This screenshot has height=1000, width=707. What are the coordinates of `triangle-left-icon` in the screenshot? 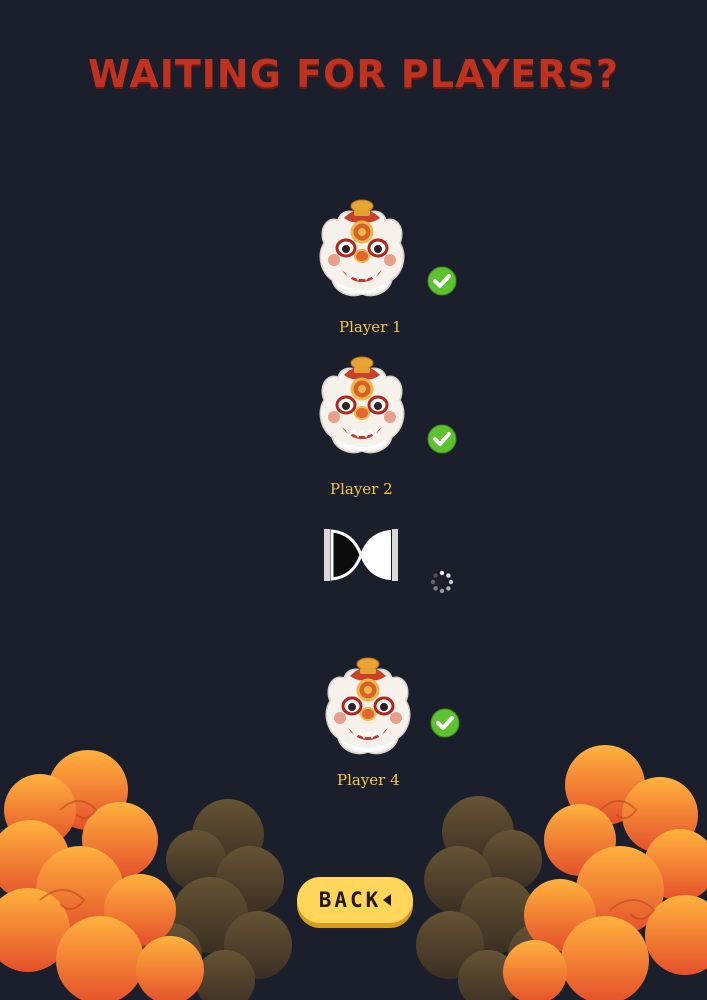 It's located at (387, 900).